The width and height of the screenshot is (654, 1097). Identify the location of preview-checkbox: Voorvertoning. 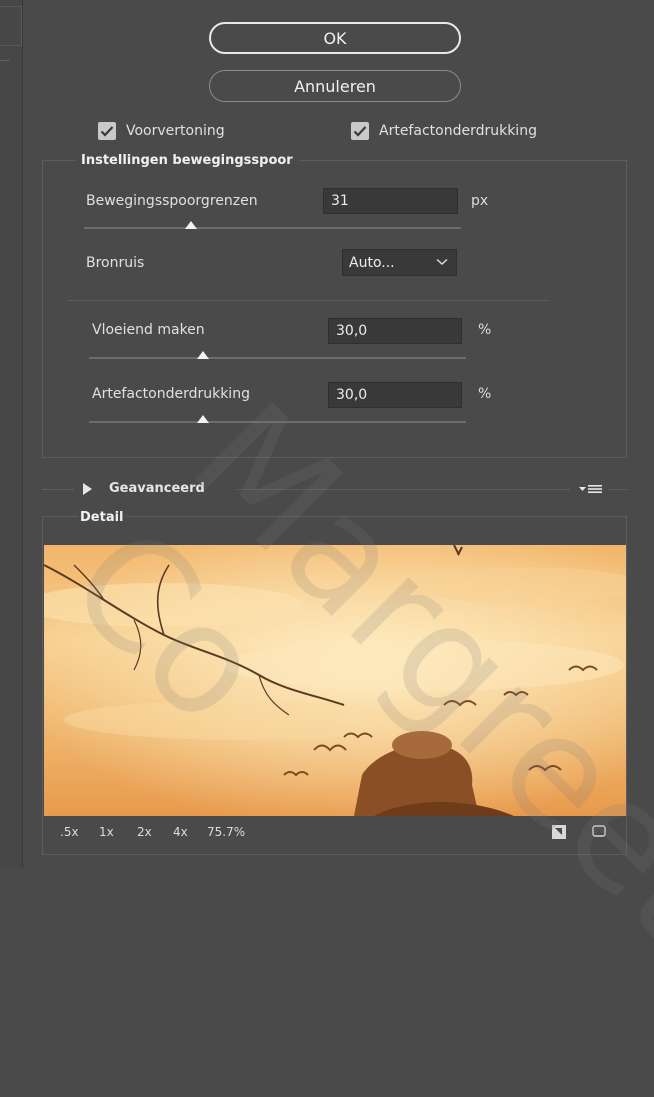
(161, 131).